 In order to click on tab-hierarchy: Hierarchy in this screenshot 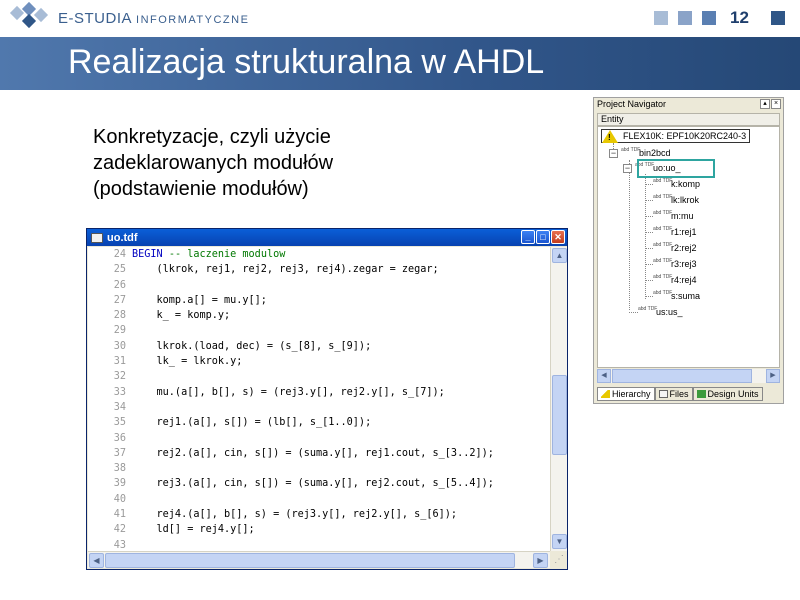, I will do `click(626, 394)`.